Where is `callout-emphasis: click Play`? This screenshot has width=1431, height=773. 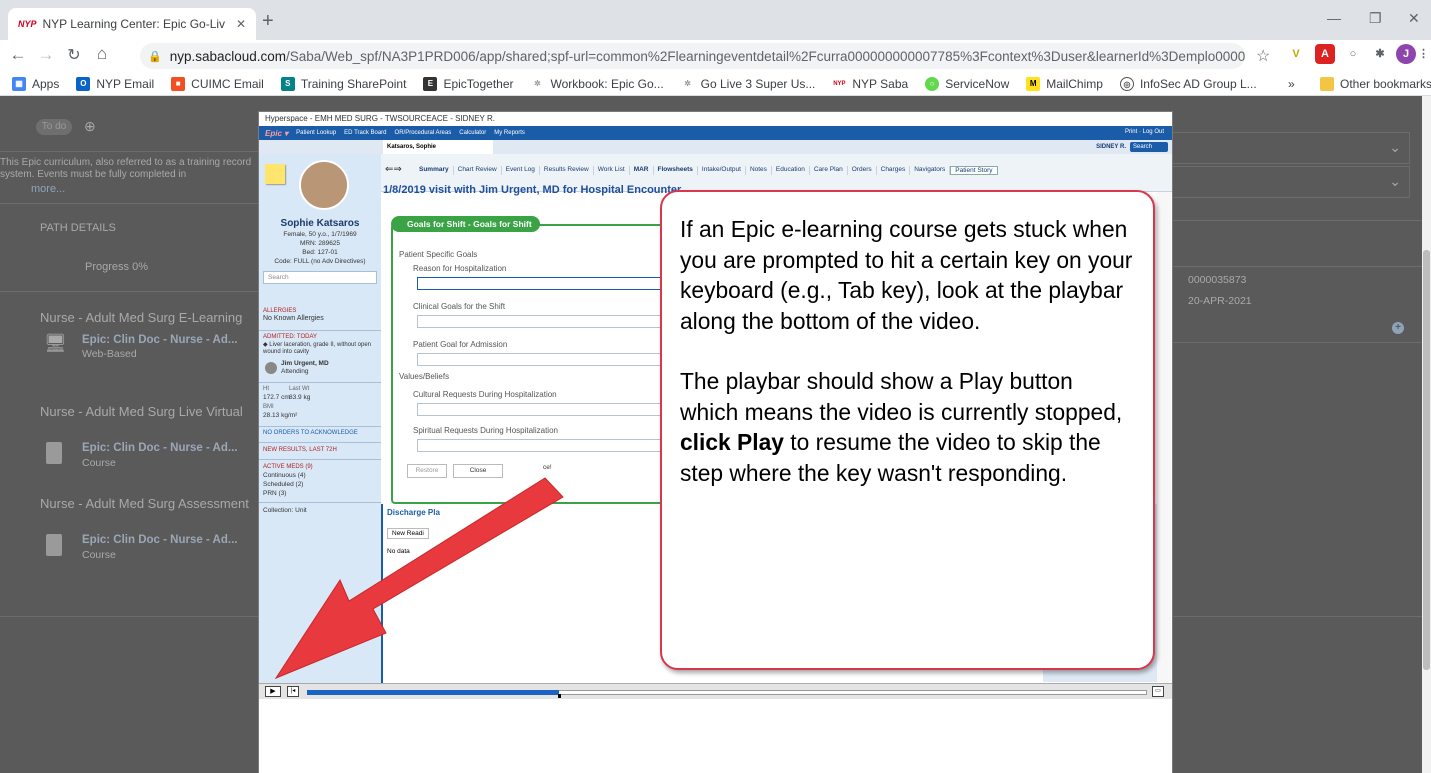 callout-emphasis: click Play is located at coordinates (732, 442).